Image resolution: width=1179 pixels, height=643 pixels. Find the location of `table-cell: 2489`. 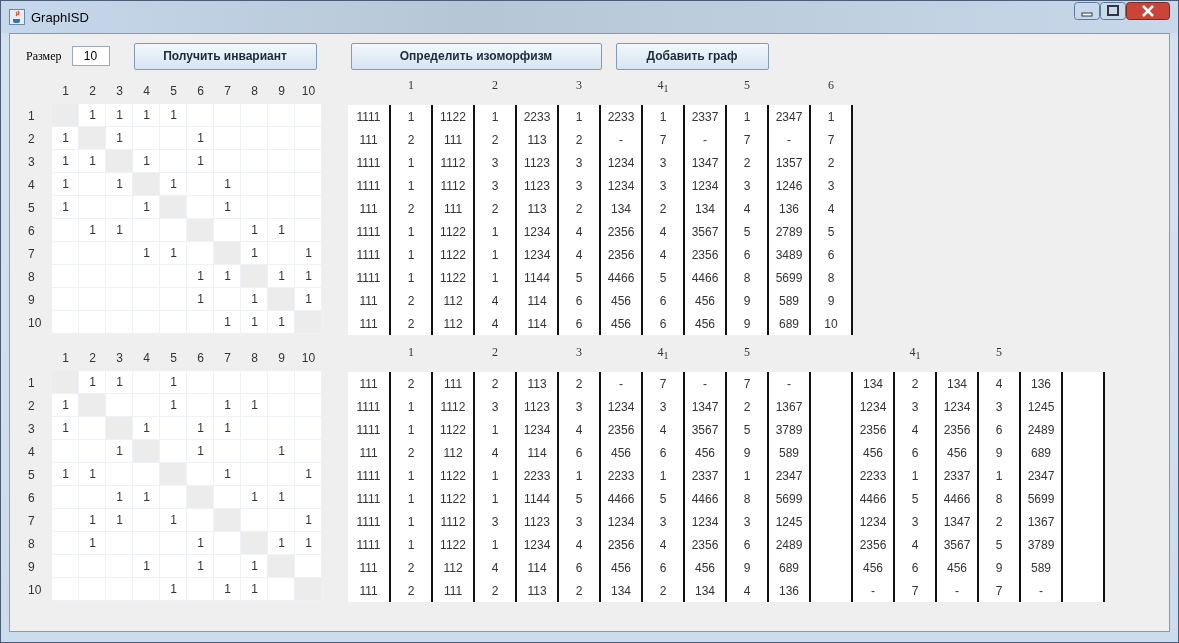

table-cell: 2489 is located at coordinates (789, 544).